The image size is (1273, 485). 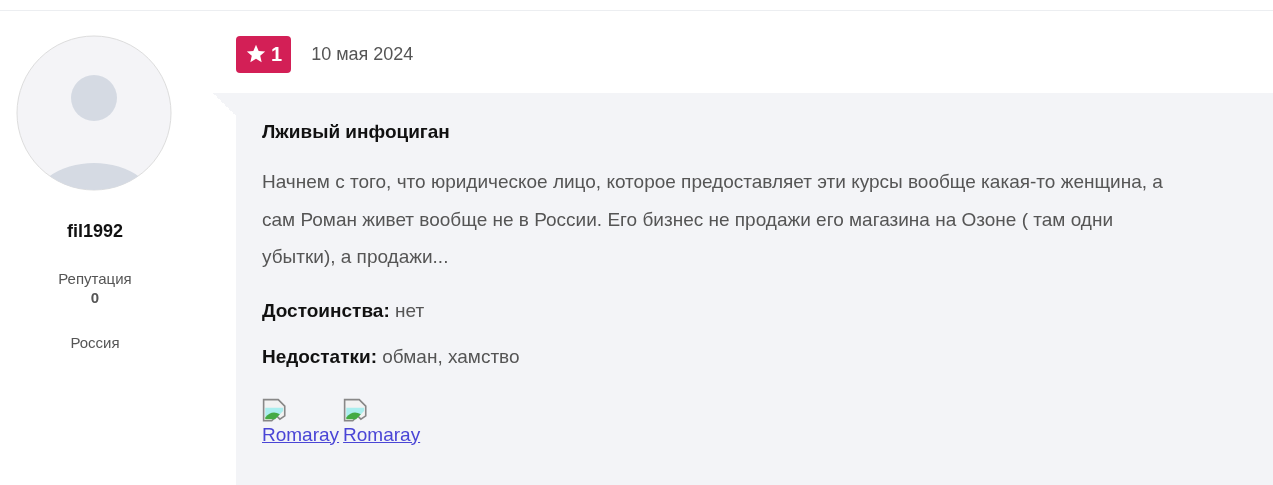 What do you see at coordinates (95, 297) in the screenshot?
I see `reputation-value: 0` at bounding box center [95, 297].